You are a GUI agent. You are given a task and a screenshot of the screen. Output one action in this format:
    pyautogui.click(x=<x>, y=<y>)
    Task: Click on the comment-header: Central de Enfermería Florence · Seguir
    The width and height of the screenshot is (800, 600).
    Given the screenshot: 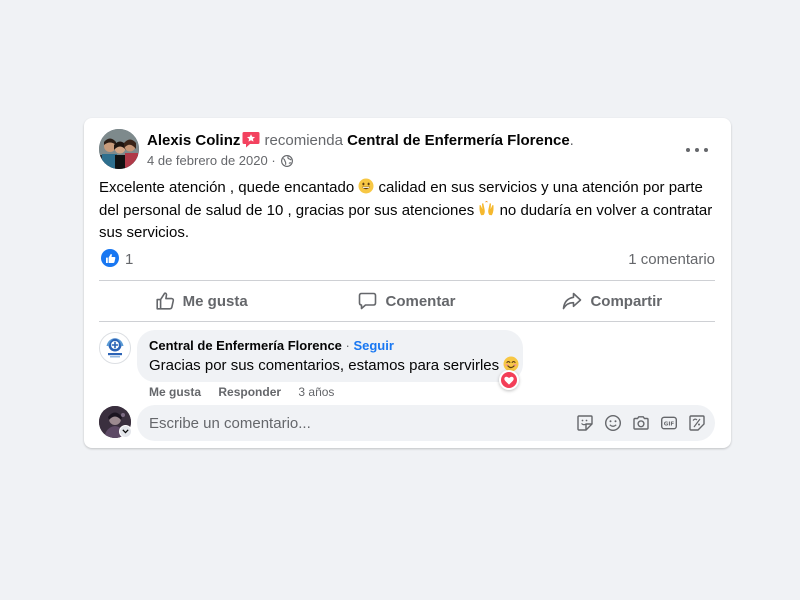 What is the action you would take?
    pyautogui.click(x=271, y=345)
    